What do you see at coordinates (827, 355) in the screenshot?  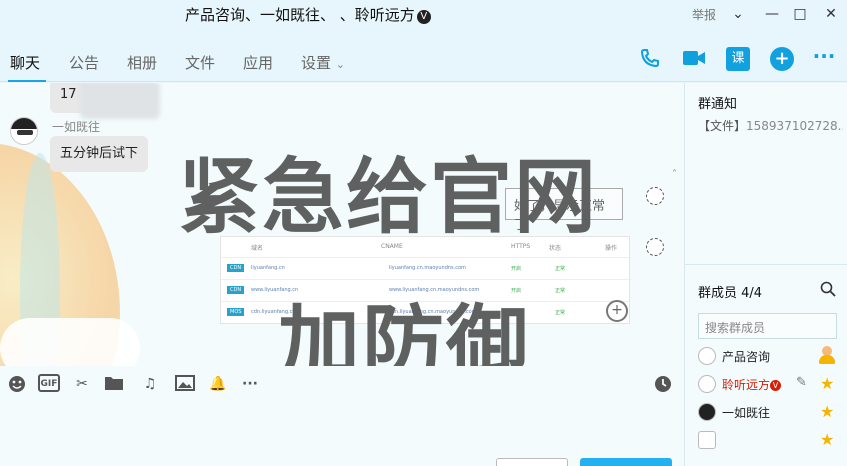 I see `owner-icon` at bounding box center [827, 355].